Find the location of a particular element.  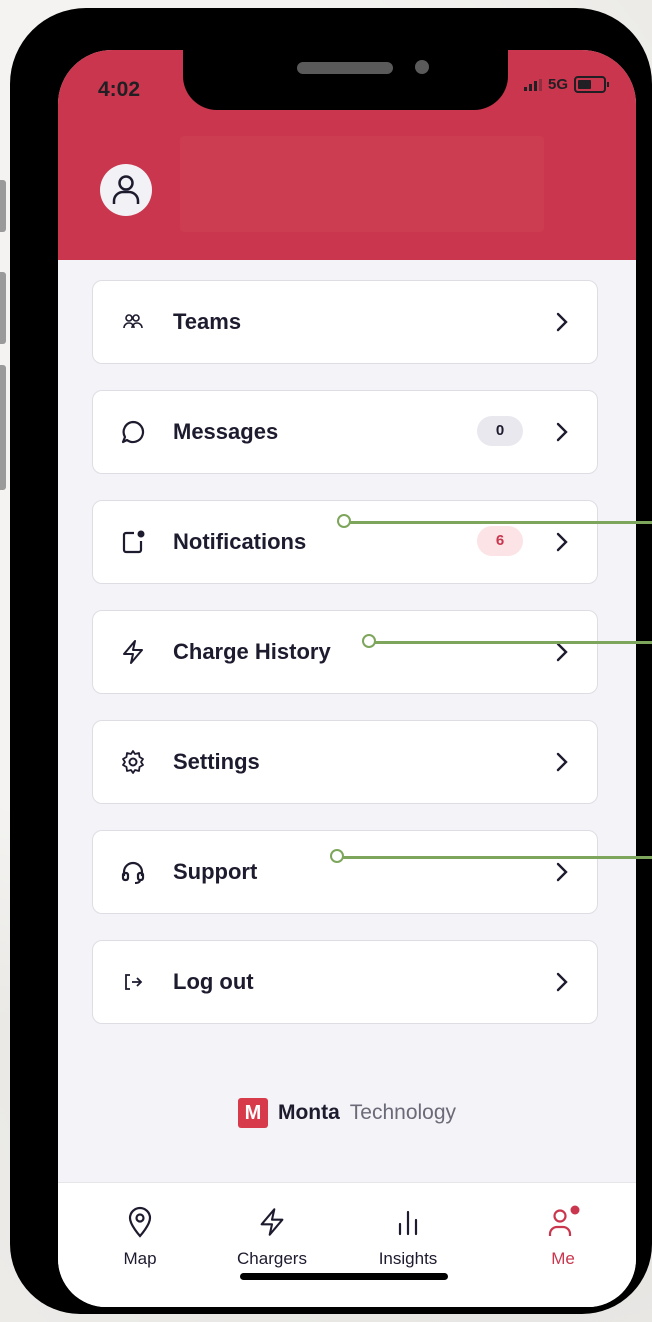

speaker is located at coordinates (345, 68).